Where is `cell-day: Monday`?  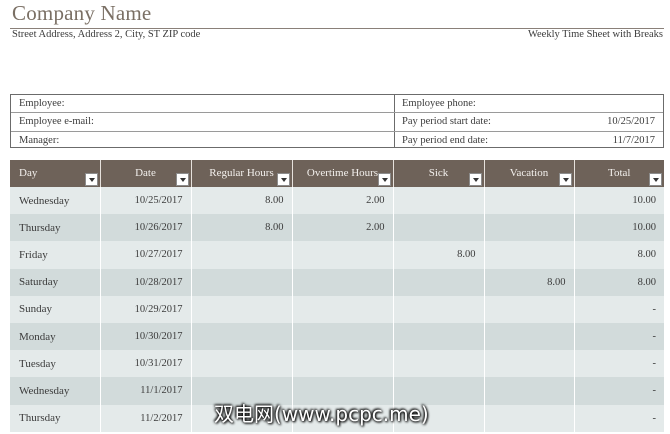
cell-day: Monday is located at coordinates (55, 336).